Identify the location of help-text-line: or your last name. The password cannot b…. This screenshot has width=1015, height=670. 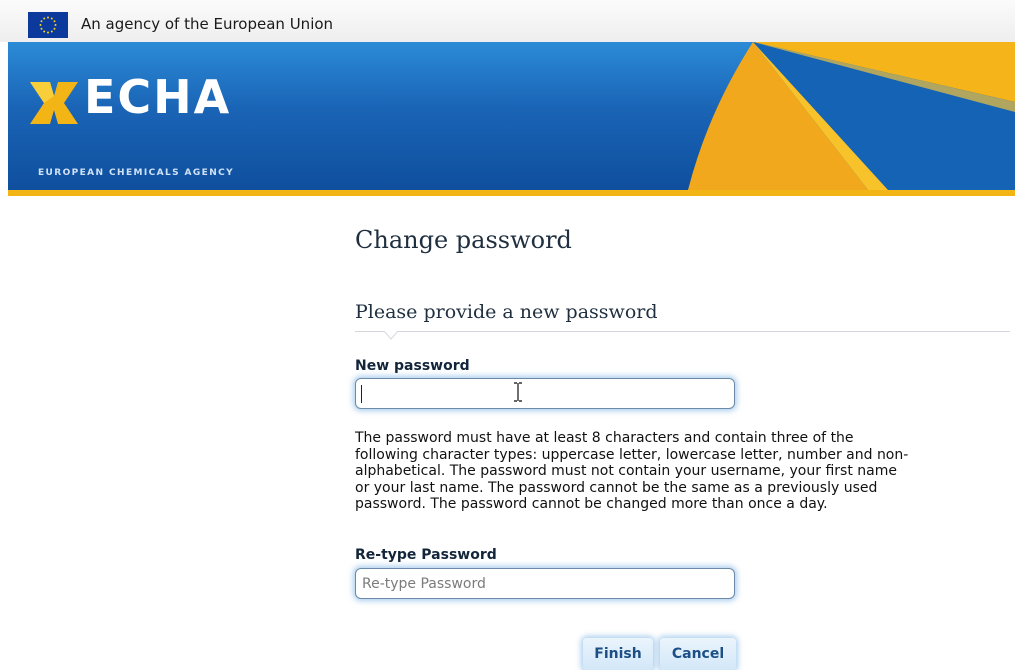
(616, 487).